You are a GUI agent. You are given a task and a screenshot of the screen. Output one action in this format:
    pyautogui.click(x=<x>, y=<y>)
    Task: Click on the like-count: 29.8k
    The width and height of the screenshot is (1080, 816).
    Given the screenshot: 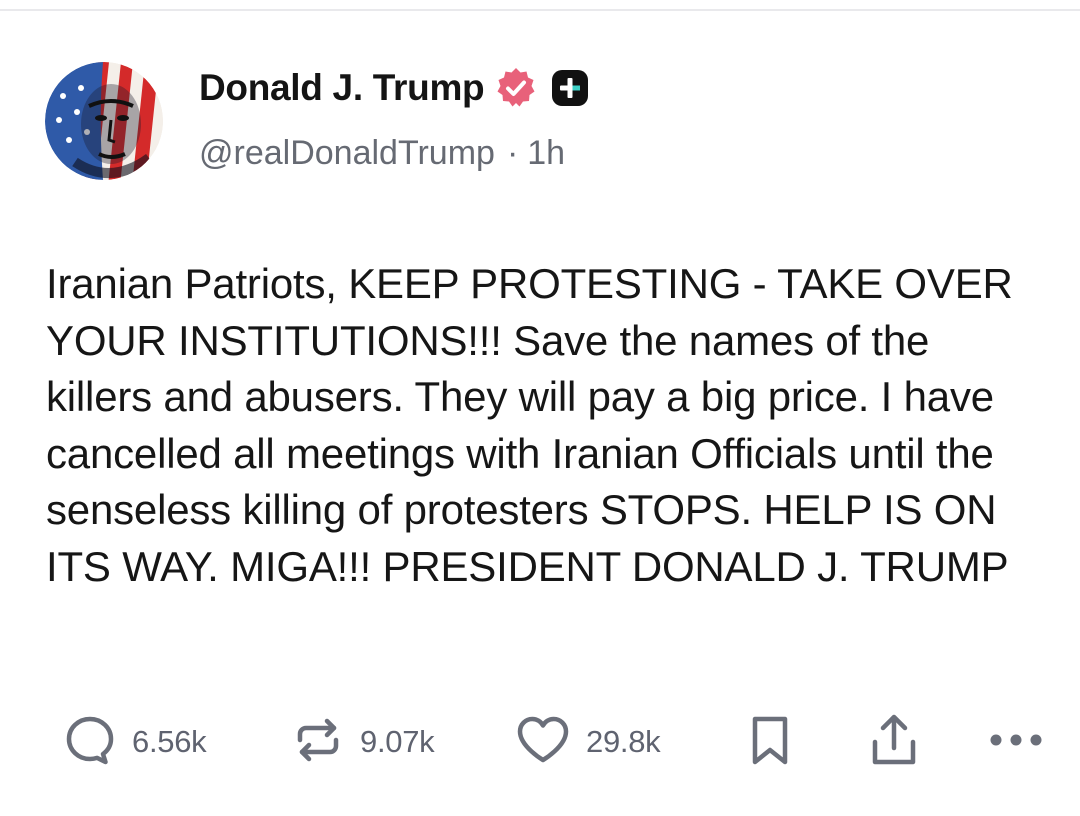 What is the action you would take?
    pyautogui.click(x=623, y=741)
    